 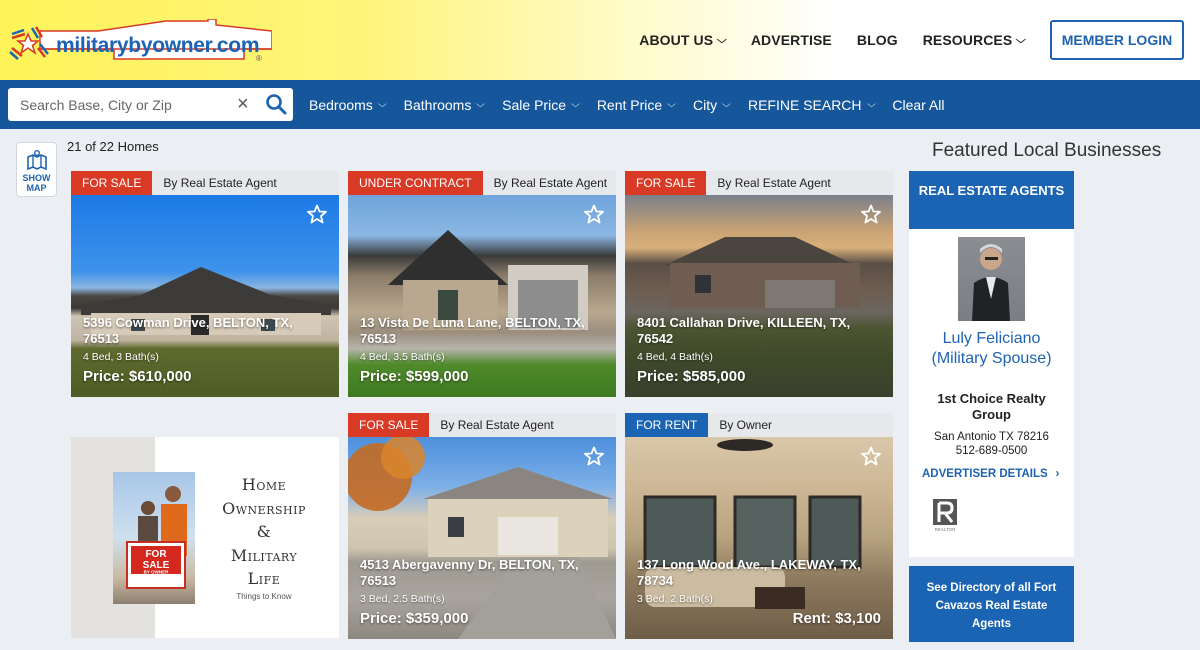 What do you see at coordinates (264, 508) in the screenshot?
I see `article-title-line: Ownership` at bounding box center [264, 508].